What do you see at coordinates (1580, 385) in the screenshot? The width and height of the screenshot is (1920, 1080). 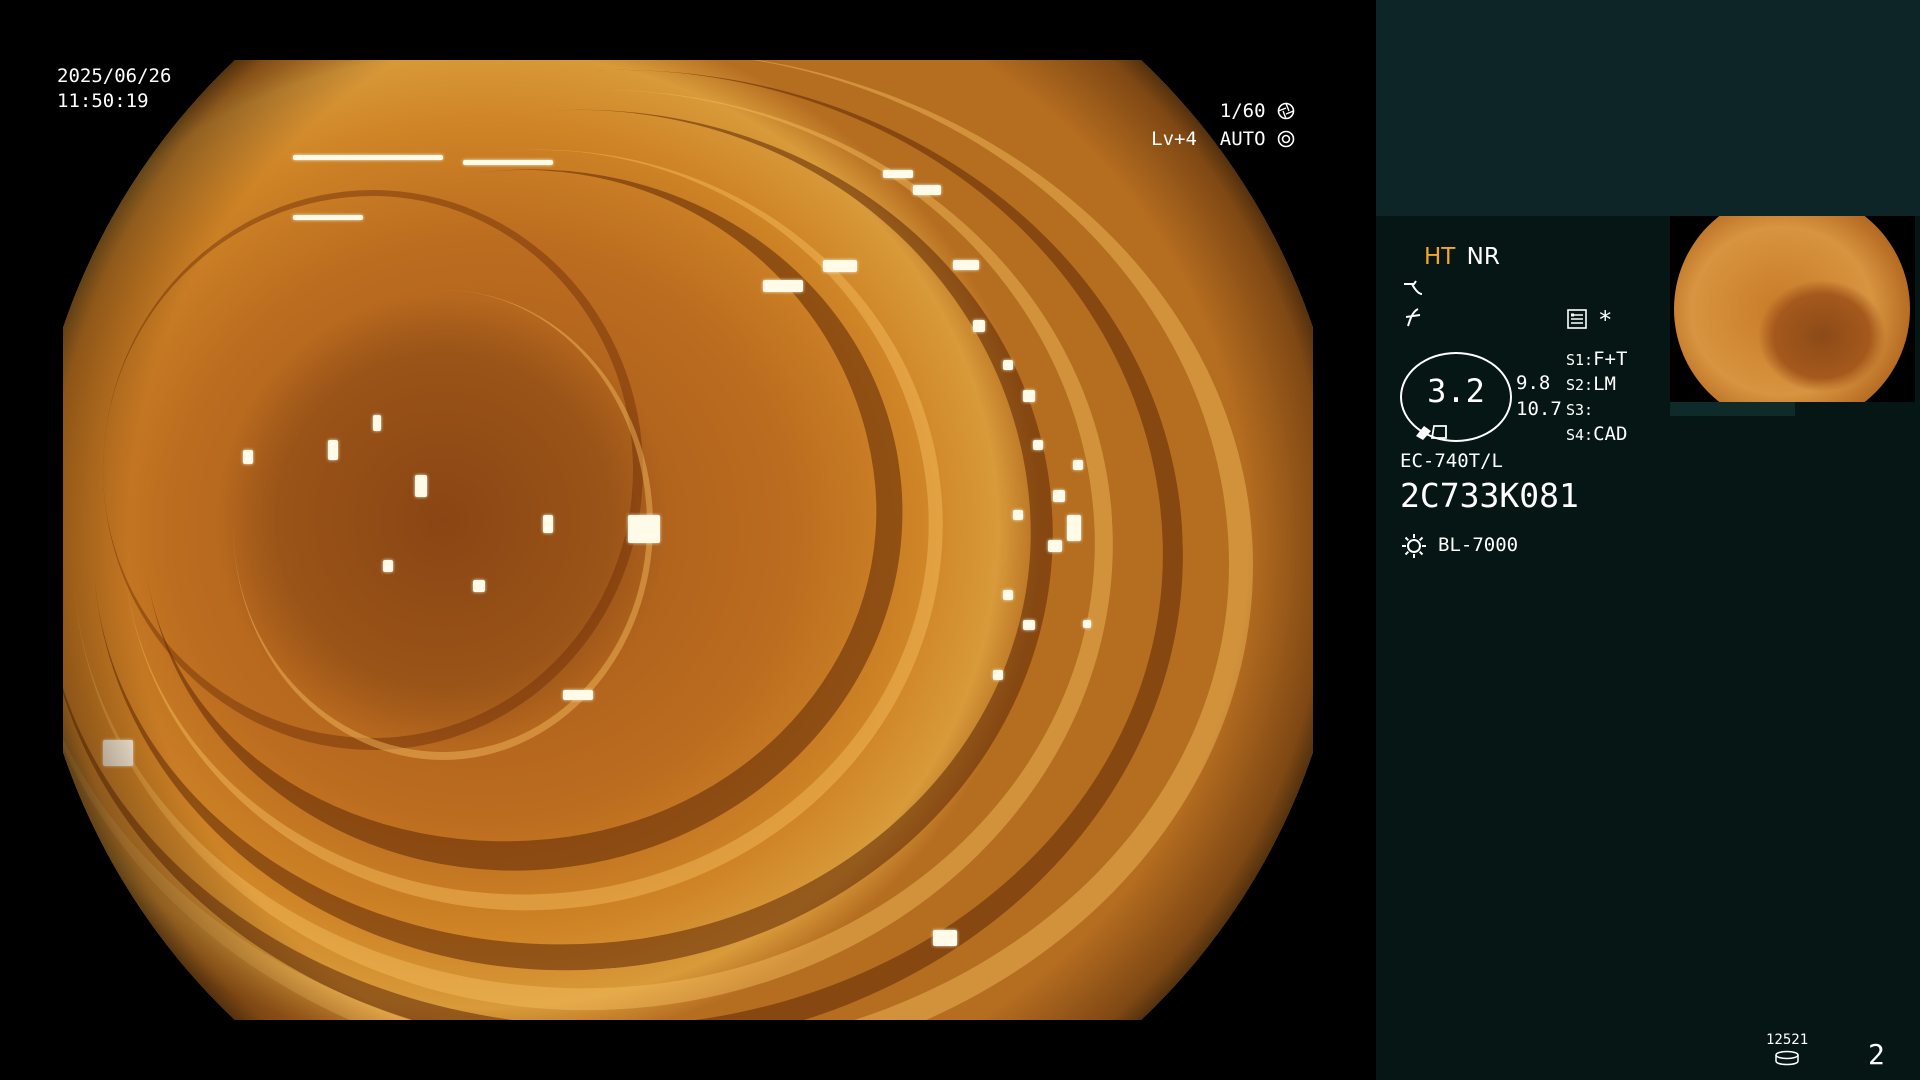 I see `switch-key: S2:` at bounding box center [1580, 385].